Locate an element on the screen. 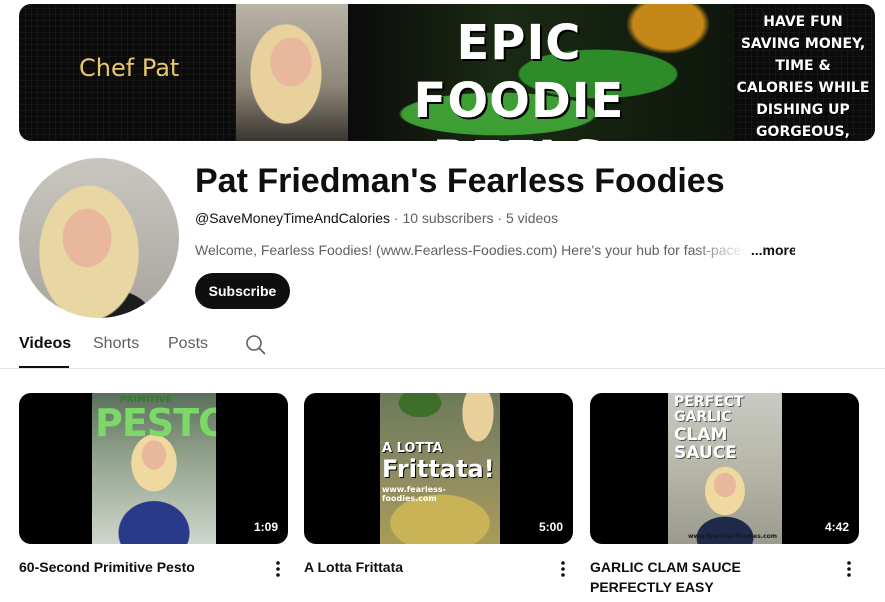  channel-tabs: Videos Shorts Posts is located at coordinates (442, 349).